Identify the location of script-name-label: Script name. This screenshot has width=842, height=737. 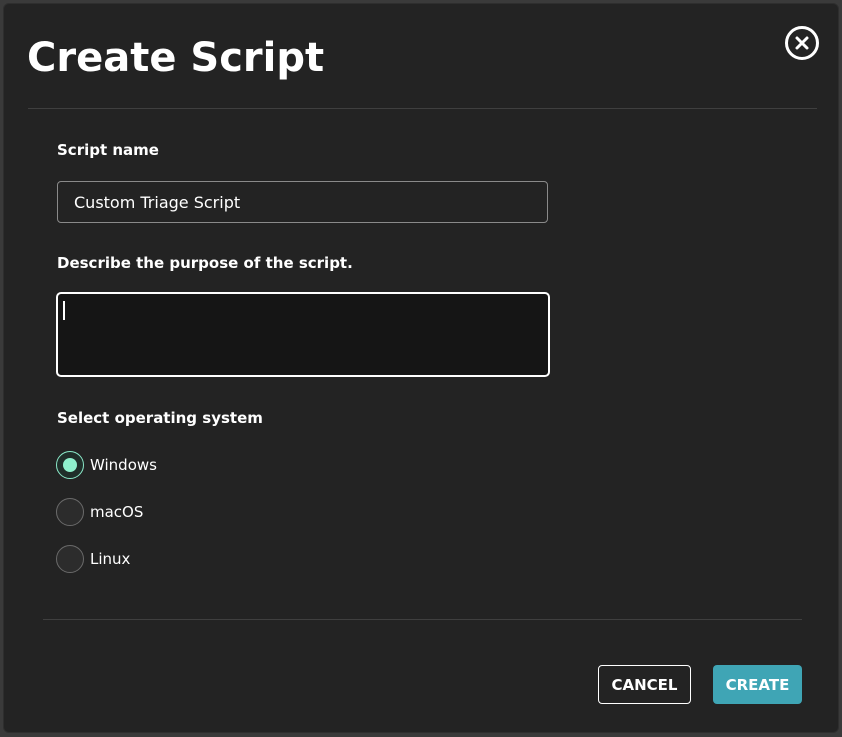
(108, 150).